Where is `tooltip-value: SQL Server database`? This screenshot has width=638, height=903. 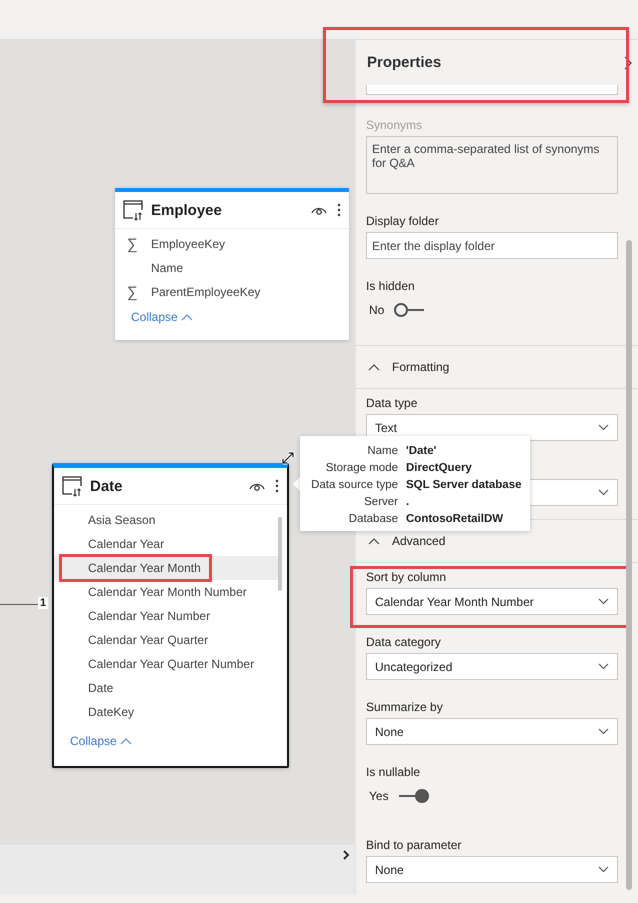 tooltip-value: SQL Server database is located at coordinates (464, 484).